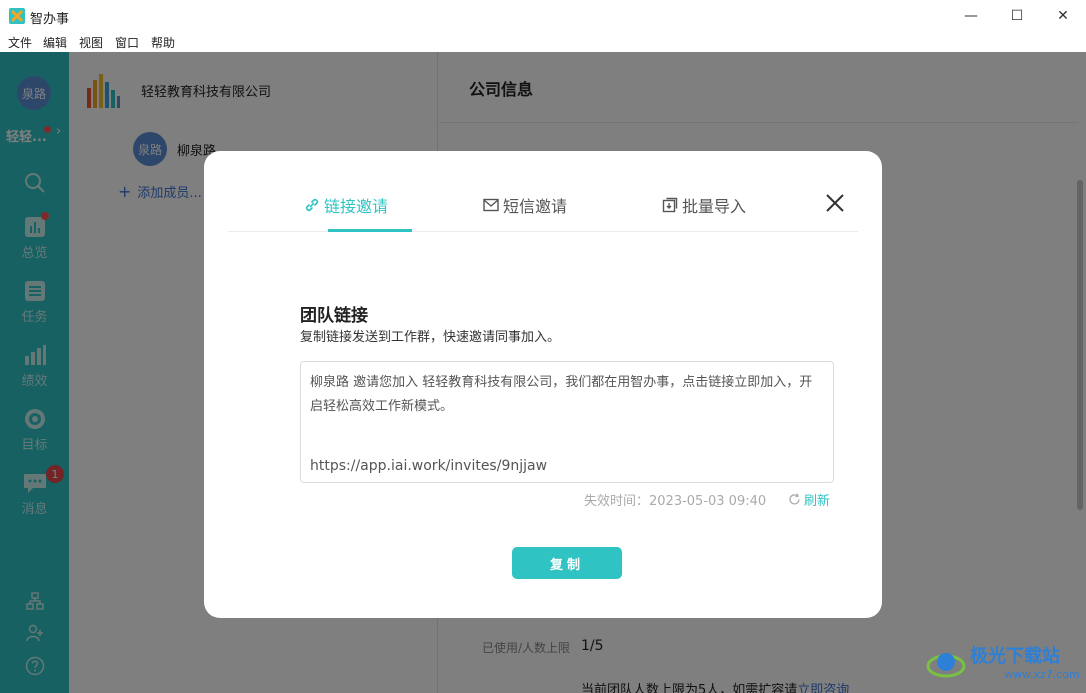 Image resolution: width=1086 pixels, height=693 pixels. I want to click on link-icon, so click(312, 205).